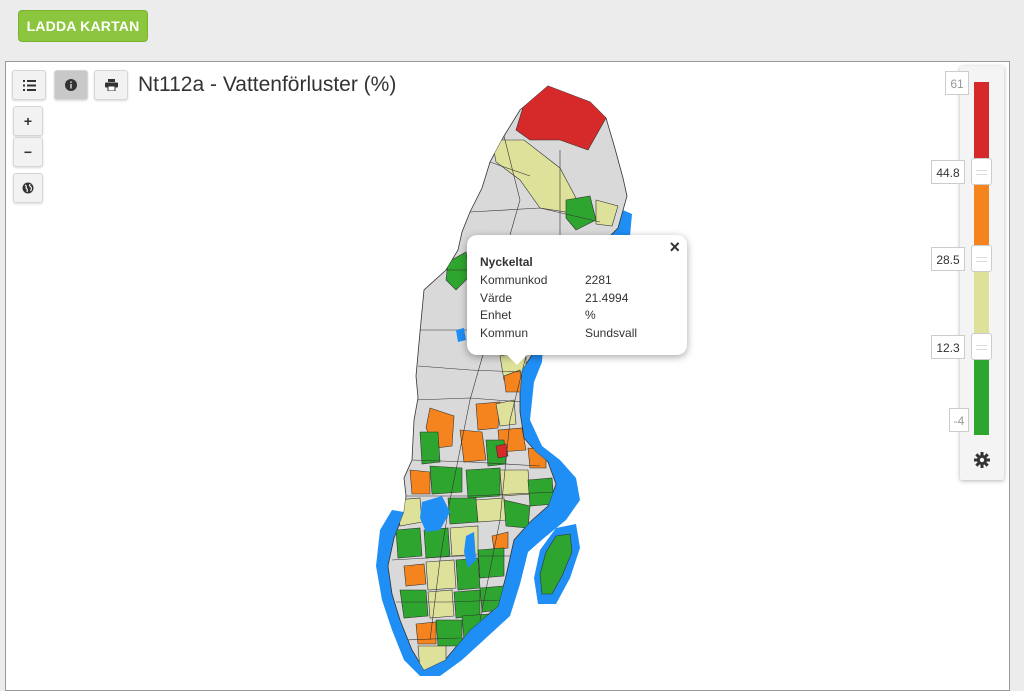 The width and height of the screenshot is (1024, 691). I want to click on legend-max-label: 61, so click(957, 83).